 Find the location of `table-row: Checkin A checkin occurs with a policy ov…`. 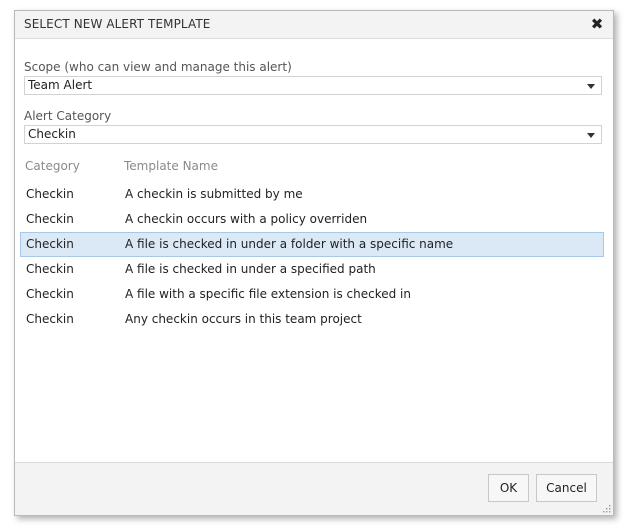

table-row: Checkin A checkin occurs with a policy ov… is located at coordinates (312, 219).